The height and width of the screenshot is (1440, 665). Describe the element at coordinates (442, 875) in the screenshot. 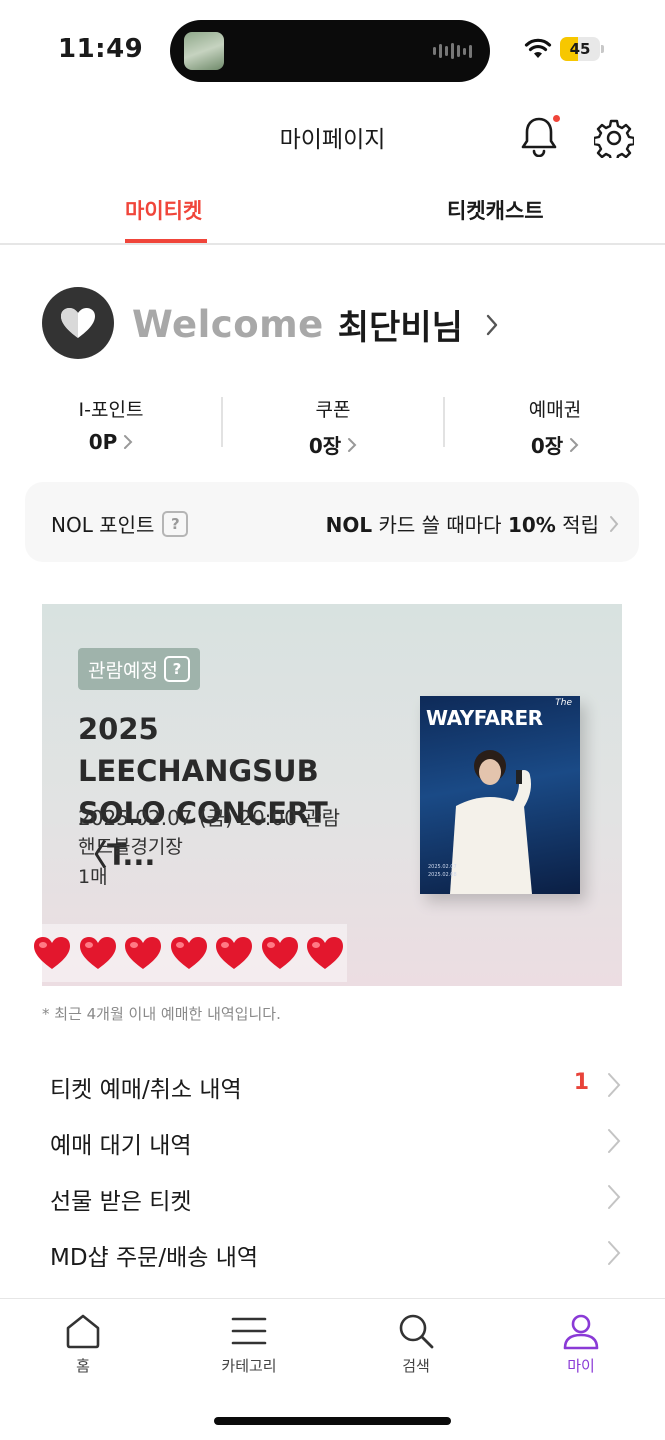

I see `svg-text: 2025.02.08` at that location.